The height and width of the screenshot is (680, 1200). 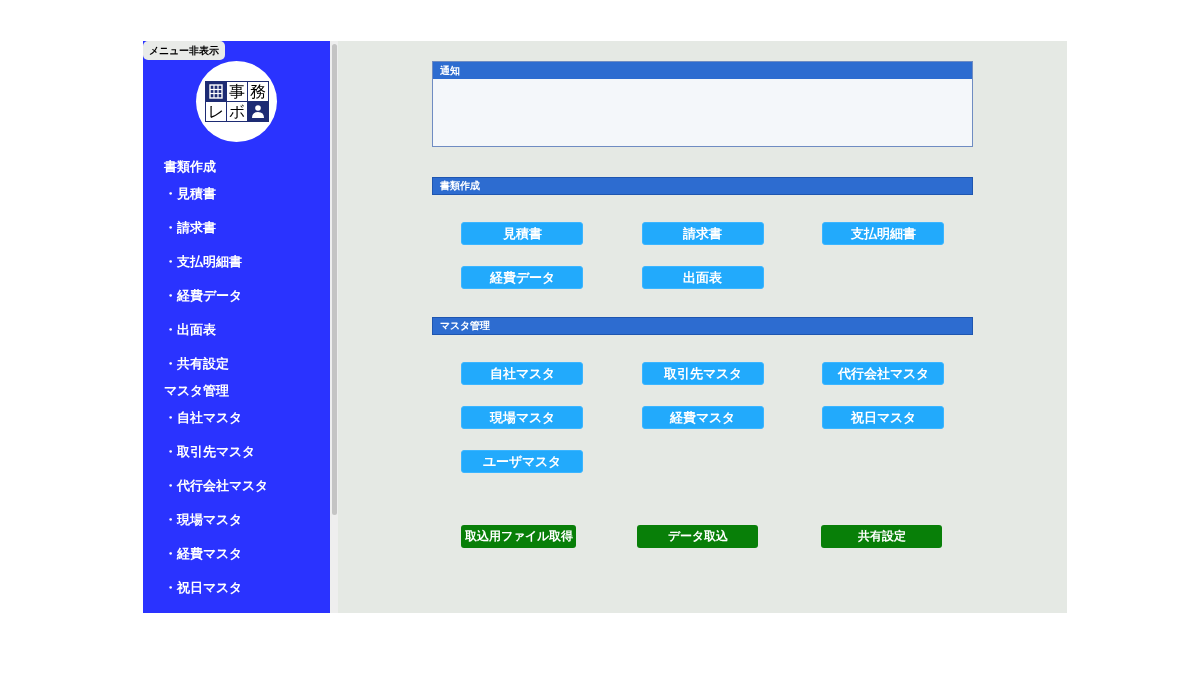 I want to click on hide-menu-button: メニュー非表示, so click(x=184, y=50).